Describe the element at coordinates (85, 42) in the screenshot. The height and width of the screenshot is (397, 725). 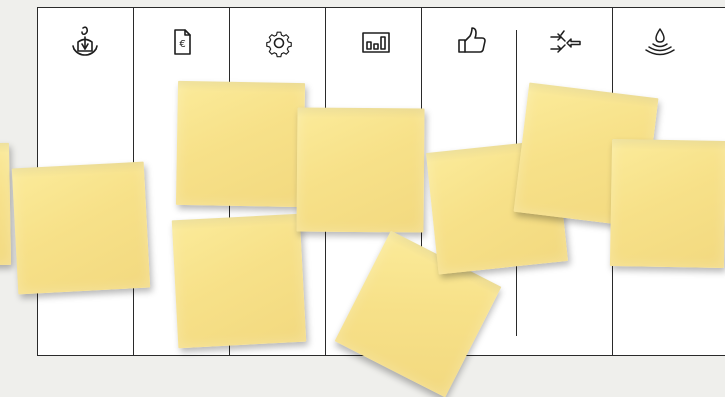
I see `person-hands-icon` at that location.